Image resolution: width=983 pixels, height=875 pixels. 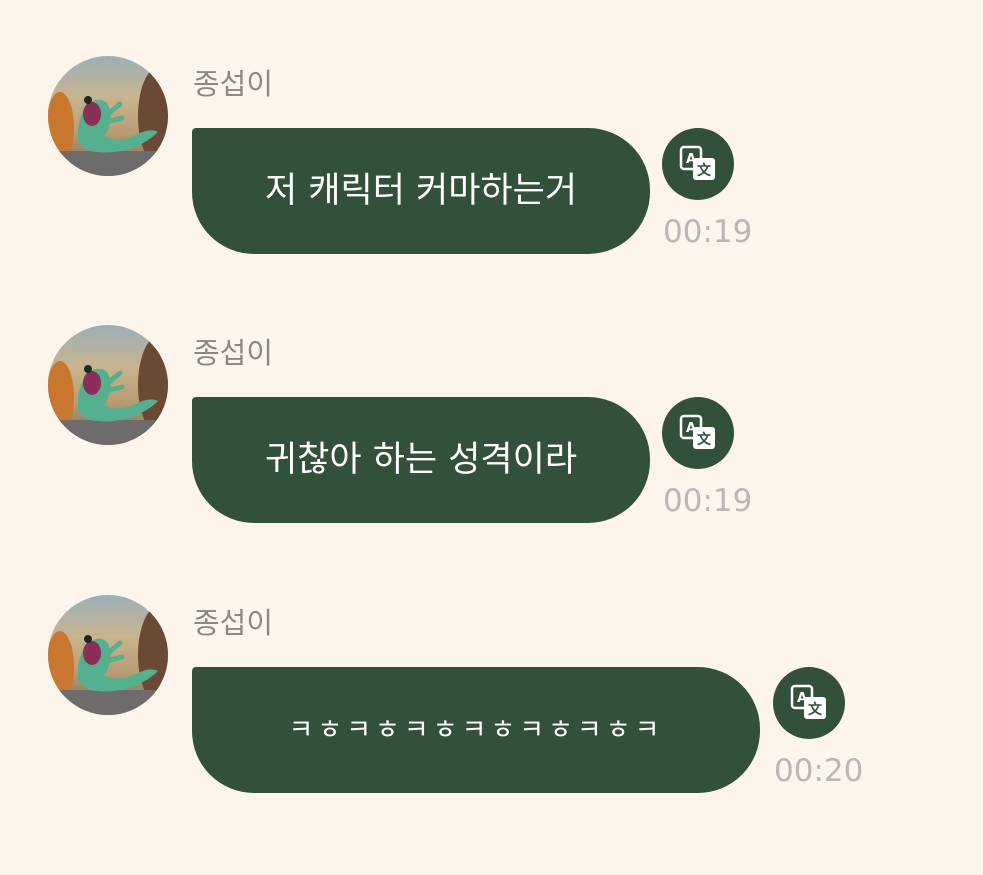 What do you see at coordinates (421, 191) in the screenshot?
I see `message-bubble: 저 캐릭터 커마하는거` at bounding box center [421, 191].